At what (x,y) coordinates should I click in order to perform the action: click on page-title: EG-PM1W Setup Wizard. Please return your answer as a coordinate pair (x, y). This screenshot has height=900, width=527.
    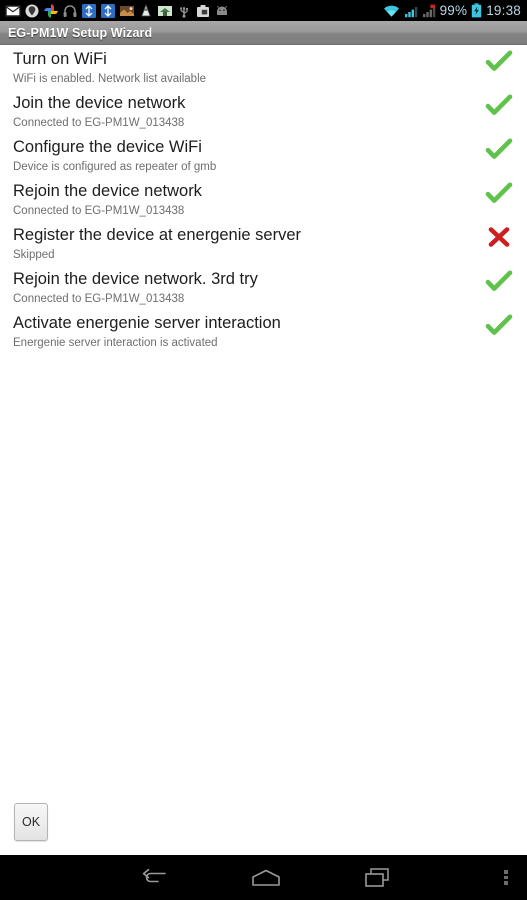
    Looking at the image, I should click on (80, 32).